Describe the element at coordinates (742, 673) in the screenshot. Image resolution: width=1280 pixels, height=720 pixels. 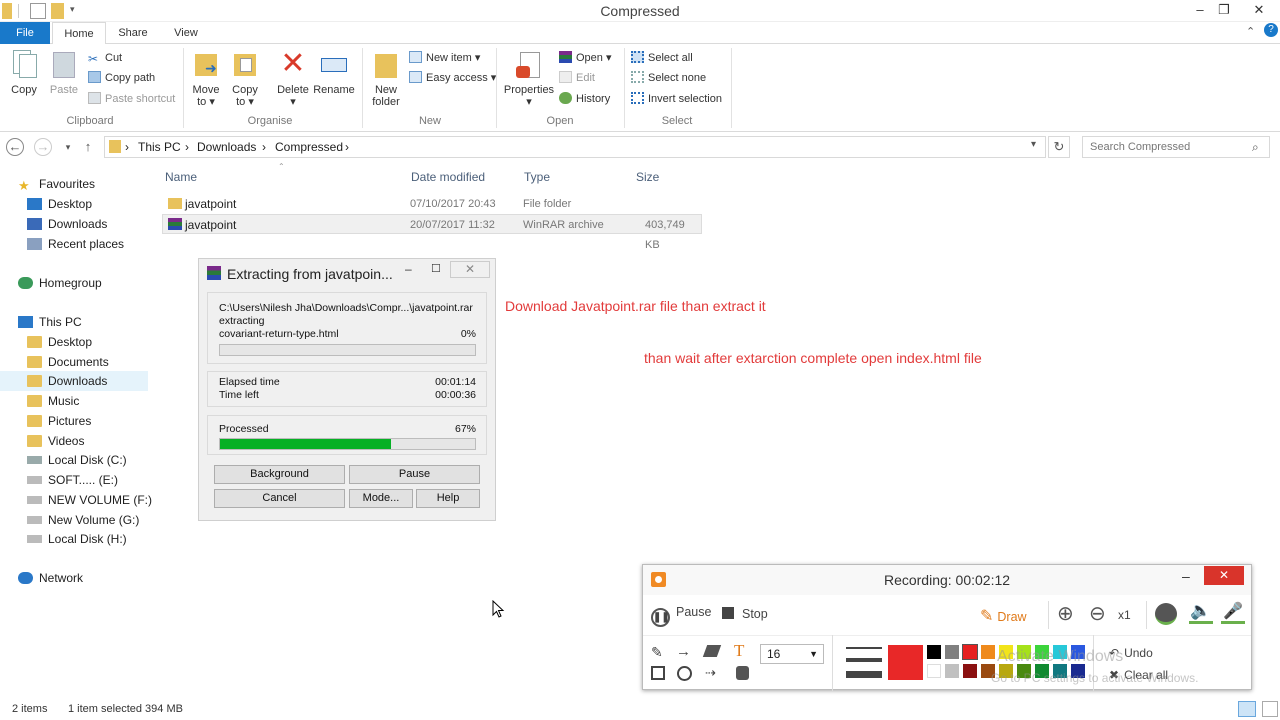
I see `highlight-tool-icon` at that location.